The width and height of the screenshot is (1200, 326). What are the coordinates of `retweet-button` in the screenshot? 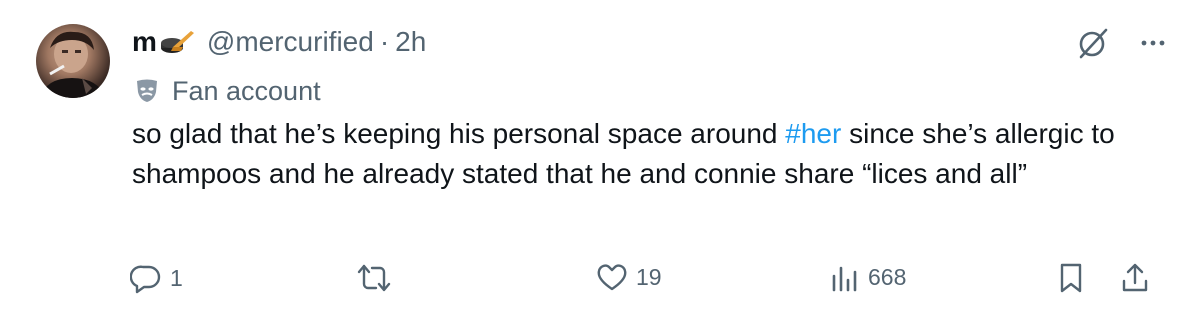 It's located at (378, 278).